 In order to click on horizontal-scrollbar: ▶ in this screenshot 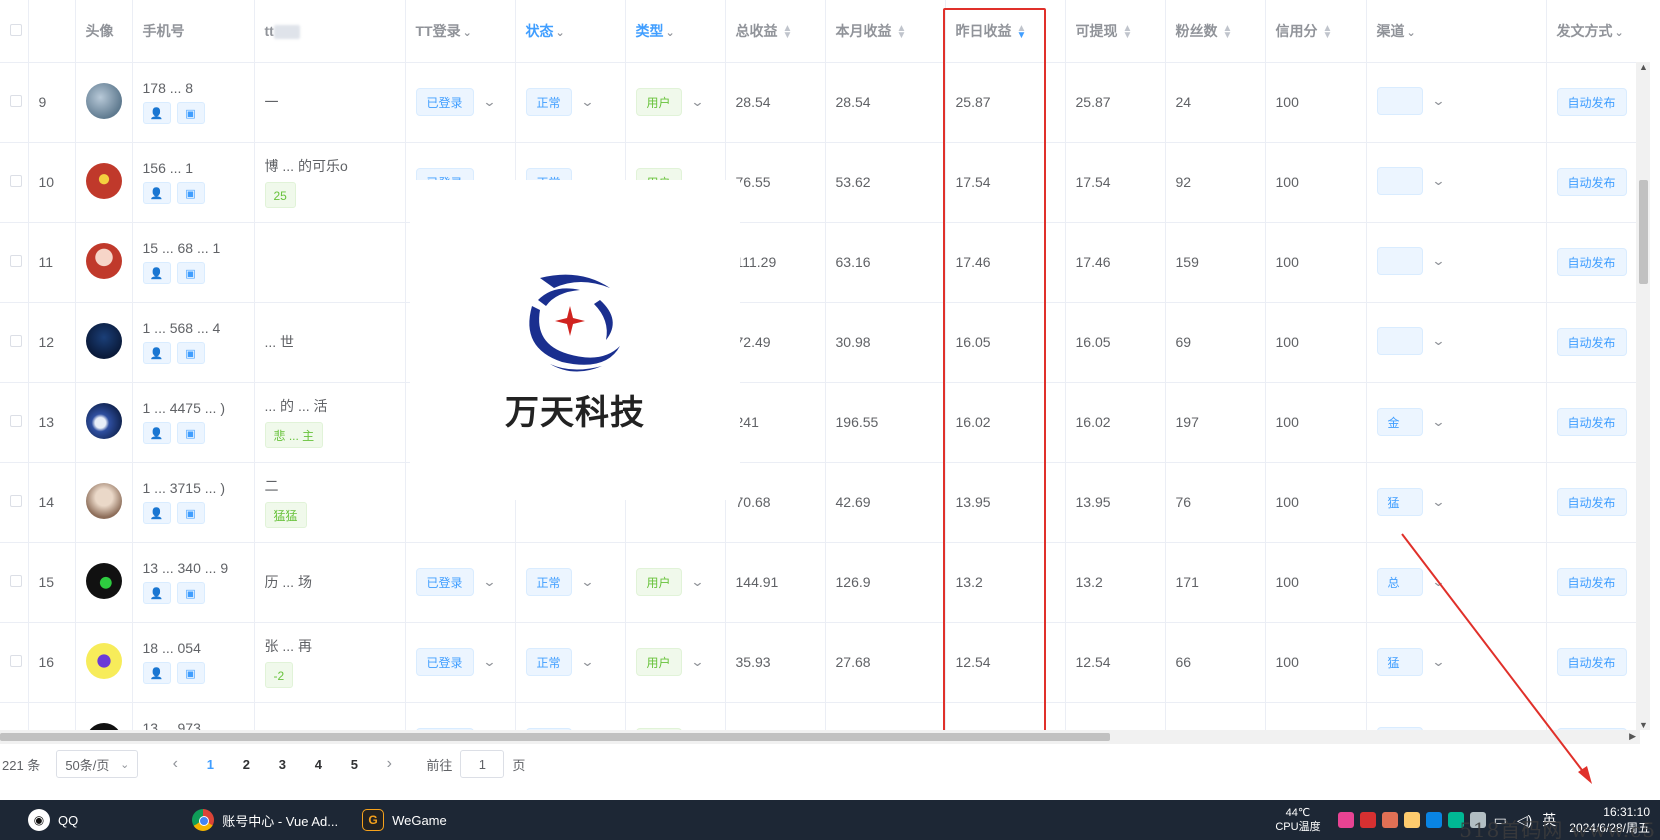, I will do `click(820, 737)`.